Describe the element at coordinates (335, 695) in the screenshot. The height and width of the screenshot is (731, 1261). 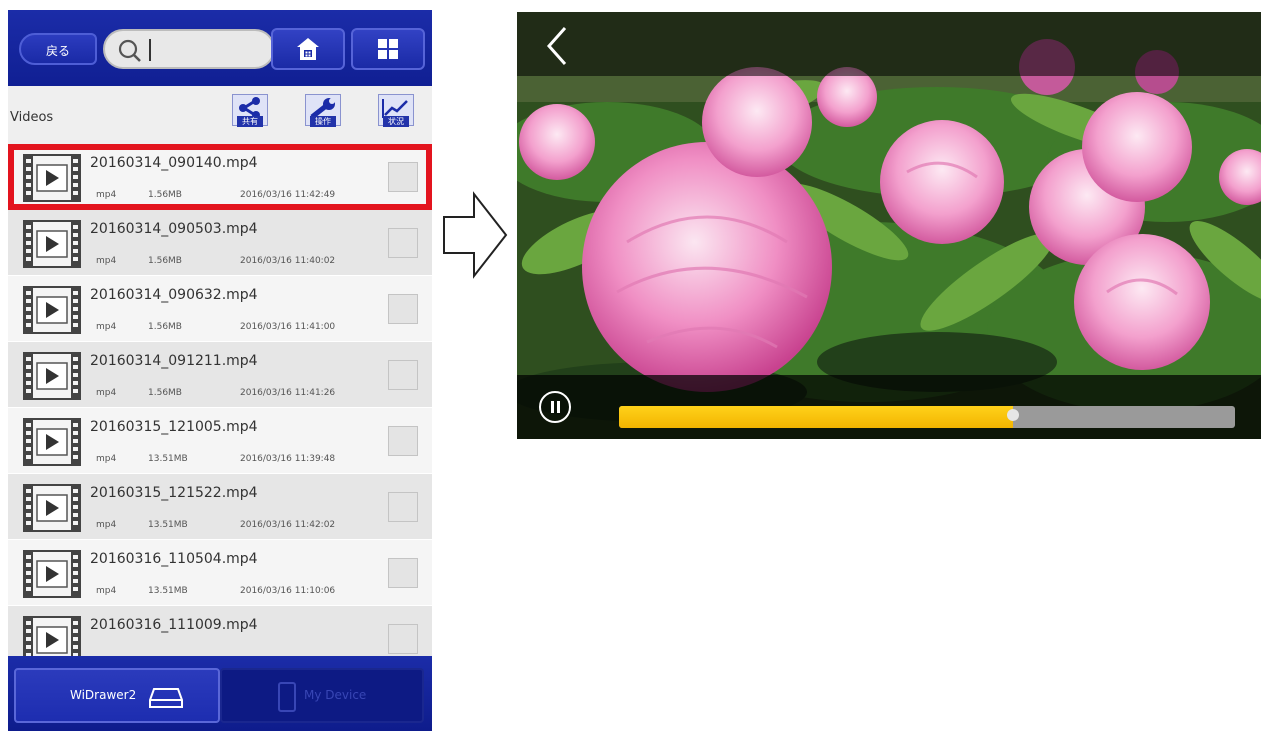
I see `tab-my-device-label: My Device` at that location.